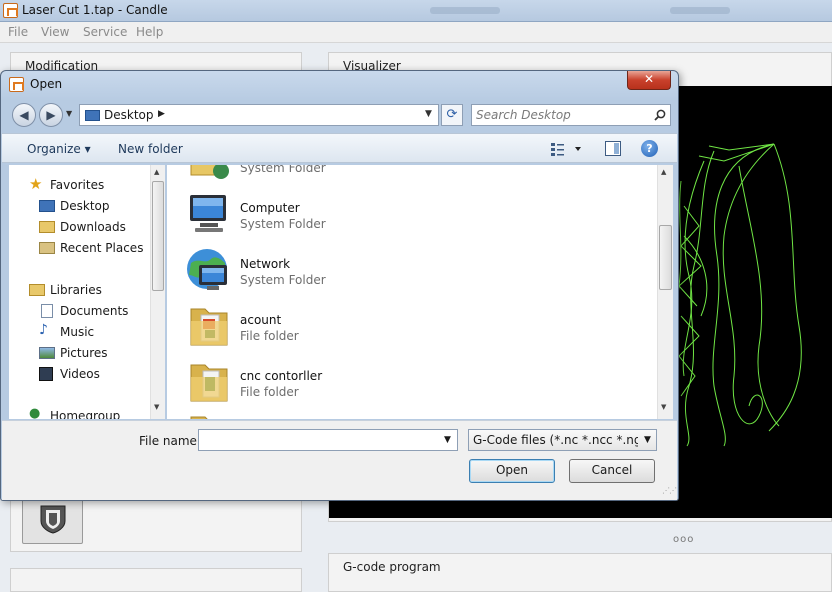  What do you see at coordinates (265, 264) in the screenshot?
I see `file-name: Network` at bounding box center [265, 264].